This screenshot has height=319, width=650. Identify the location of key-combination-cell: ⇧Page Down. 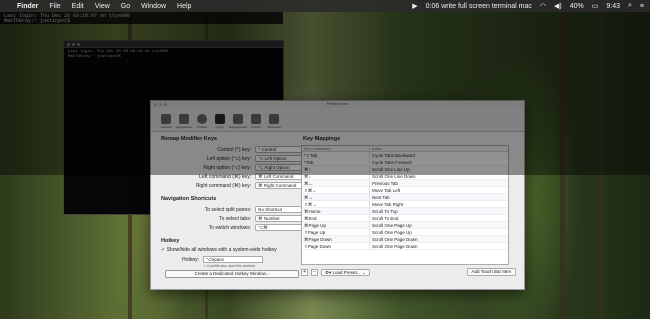
(336, 246).